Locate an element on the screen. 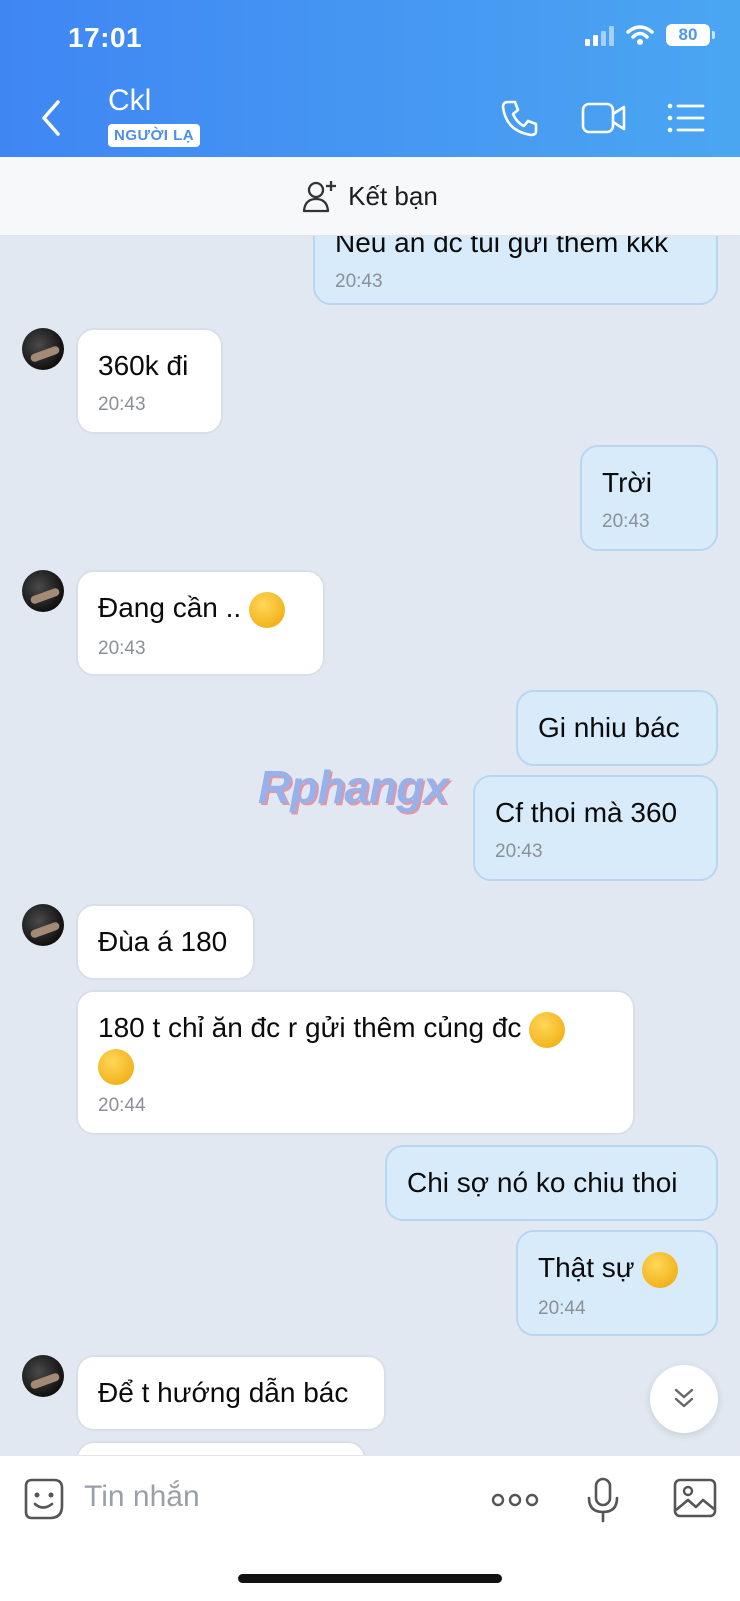 The image size is (740, 1601). sticker-icon is located at coordinates (44, 1499).